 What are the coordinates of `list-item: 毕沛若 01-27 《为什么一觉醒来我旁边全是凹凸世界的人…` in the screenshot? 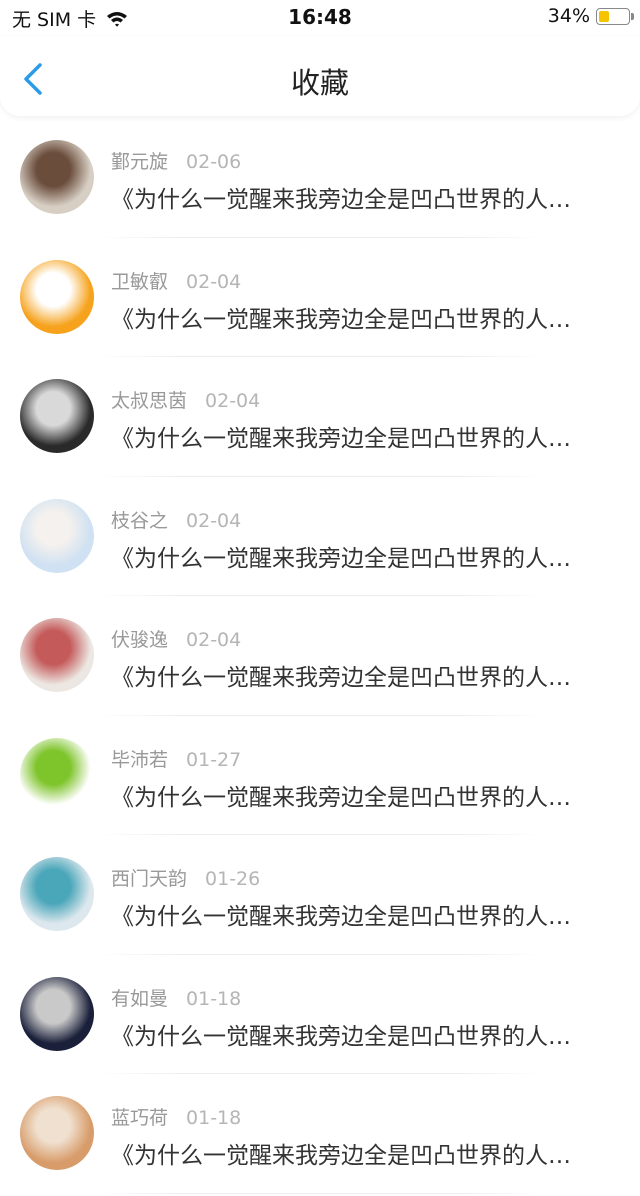 It's located at (320, 778).